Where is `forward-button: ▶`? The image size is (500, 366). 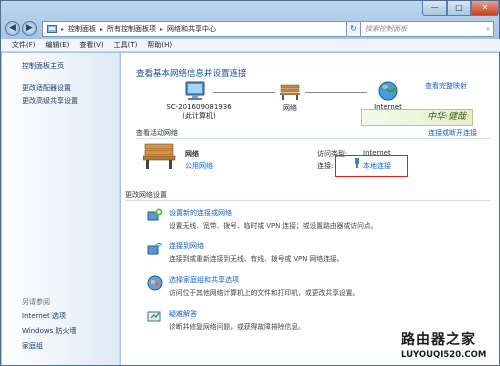 forward-button: ▶ is located at coordinates (29, 28).